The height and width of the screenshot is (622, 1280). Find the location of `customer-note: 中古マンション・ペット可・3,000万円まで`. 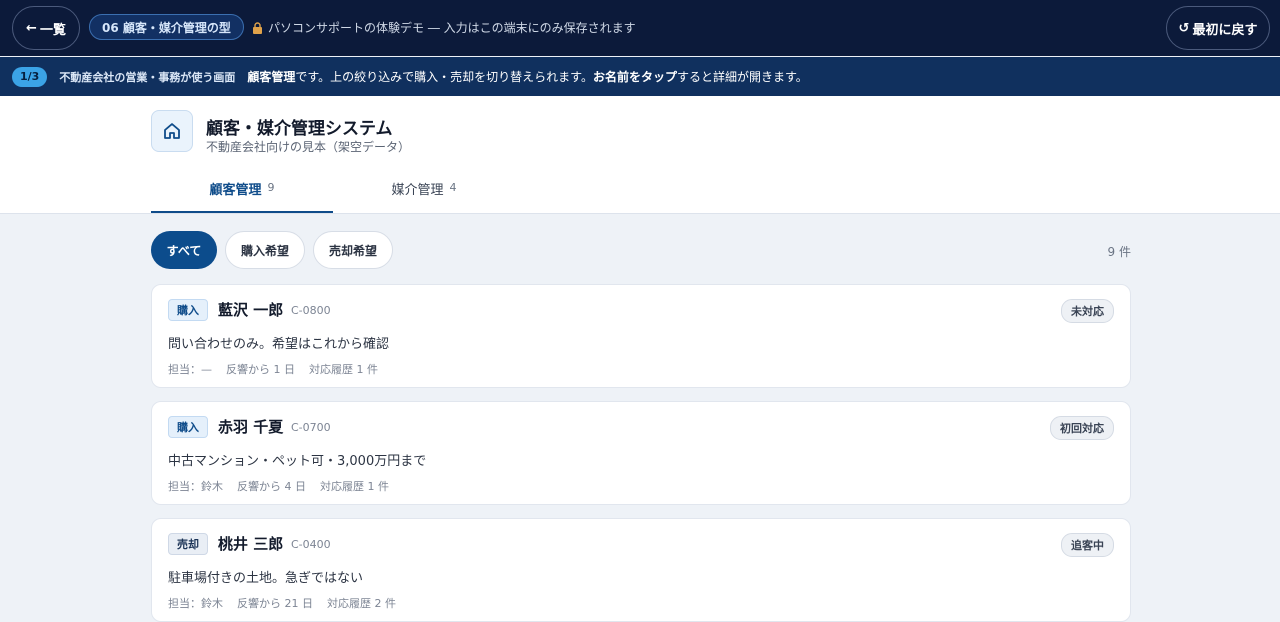

customer-note: 中古マンション・ペット可・3,000万円まで is located at coordinates (297, 461).